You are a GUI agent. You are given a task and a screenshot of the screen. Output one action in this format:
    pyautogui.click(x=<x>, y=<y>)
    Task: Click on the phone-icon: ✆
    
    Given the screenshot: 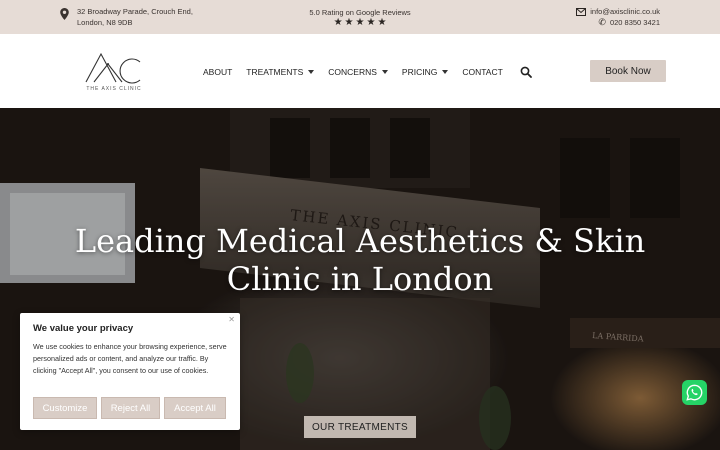 What is the action you would take?
    pyautogui.click(x=602, y=22)
    